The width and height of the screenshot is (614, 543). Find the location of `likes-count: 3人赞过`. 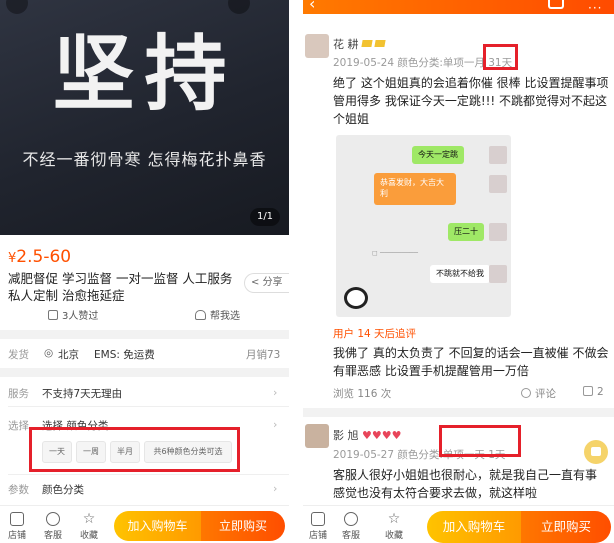

likes-count: 3人赞过 is located at coordinates (73, 314).